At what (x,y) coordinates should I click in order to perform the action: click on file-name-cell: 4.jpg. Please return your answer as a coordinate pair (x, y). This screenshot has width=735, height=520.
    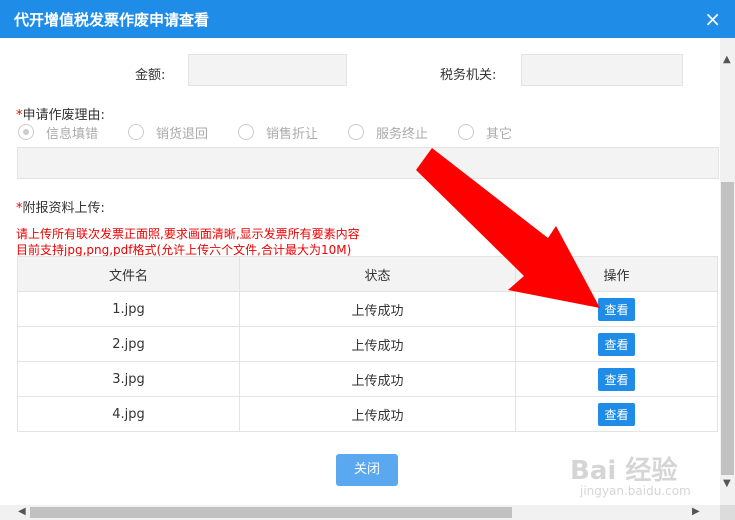
    Looking at the image, I should click on (128, 414).